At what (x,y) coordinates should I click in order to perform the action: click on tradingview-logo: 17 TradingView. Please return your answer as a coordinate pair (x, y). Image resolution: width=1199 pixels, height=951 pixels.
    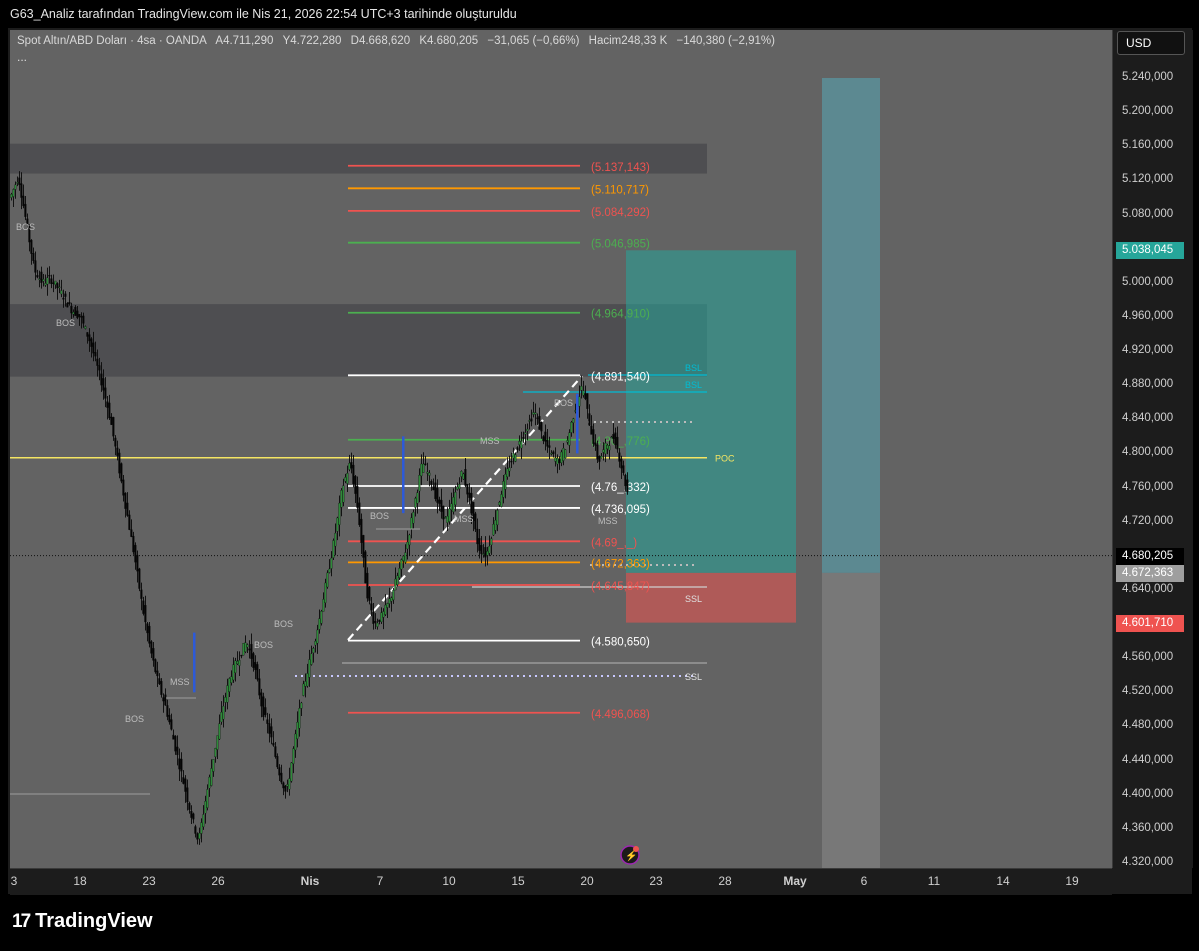
    Looking at the image, I should click on (82, 921).